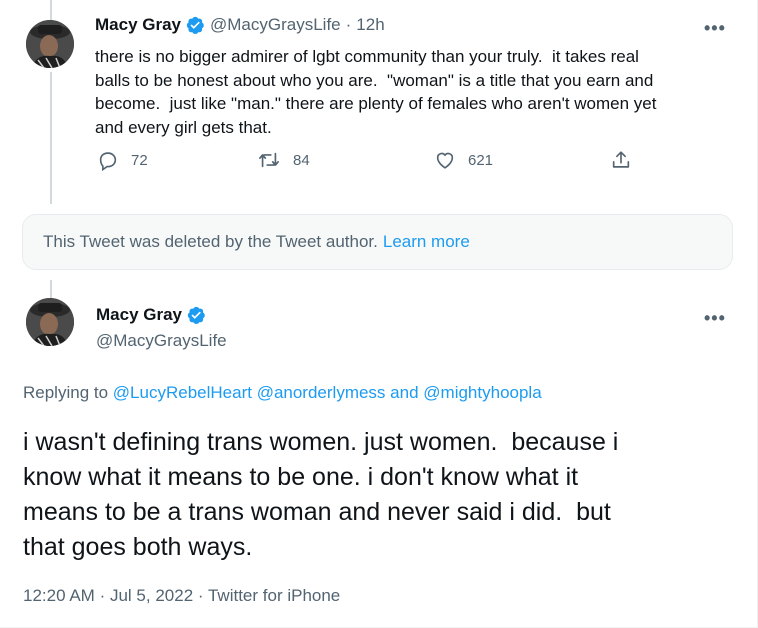  Describe the element at coordinates (151, 595) in the screenshot. I see `tweet-date: Jul 5, 2022` at that location.